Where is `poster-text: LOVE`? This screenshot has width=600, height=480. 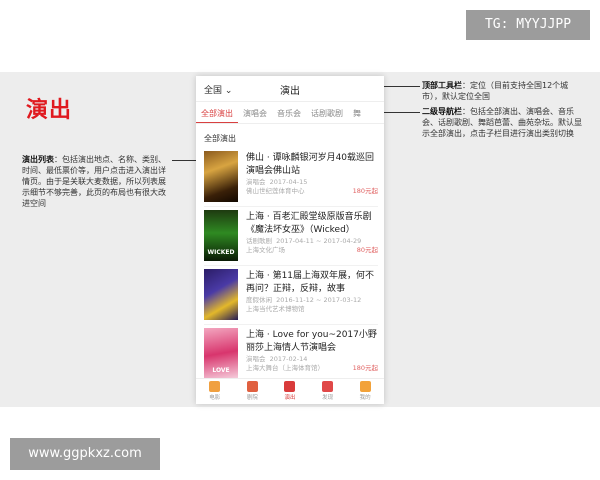
poster-text: LOVE is located at coordinates (221, 370).